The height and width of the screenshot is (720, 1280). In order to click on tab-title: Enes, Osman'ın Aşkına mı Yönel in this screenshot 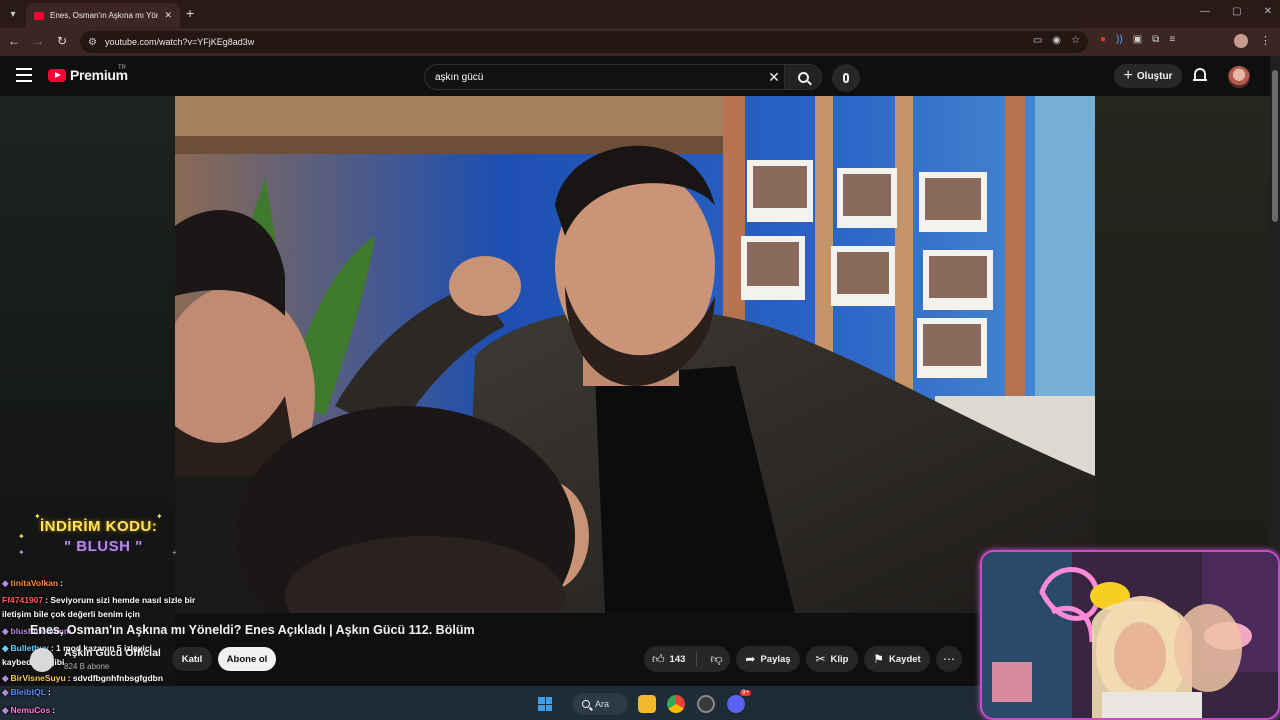, I will do `click(104, 15)`.